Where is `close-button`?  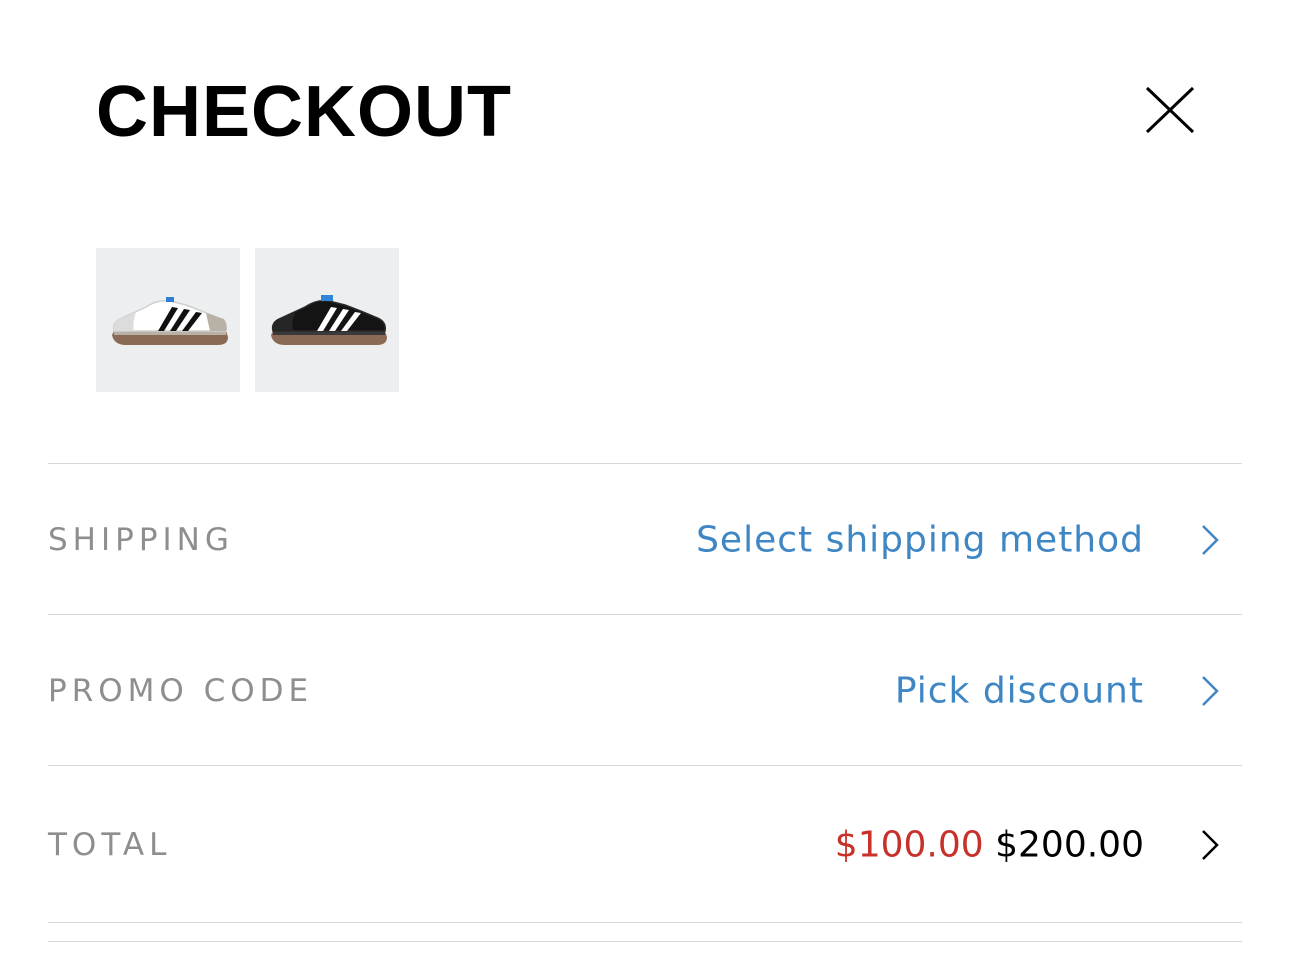 close-button is located at coordinates (1170, 110).